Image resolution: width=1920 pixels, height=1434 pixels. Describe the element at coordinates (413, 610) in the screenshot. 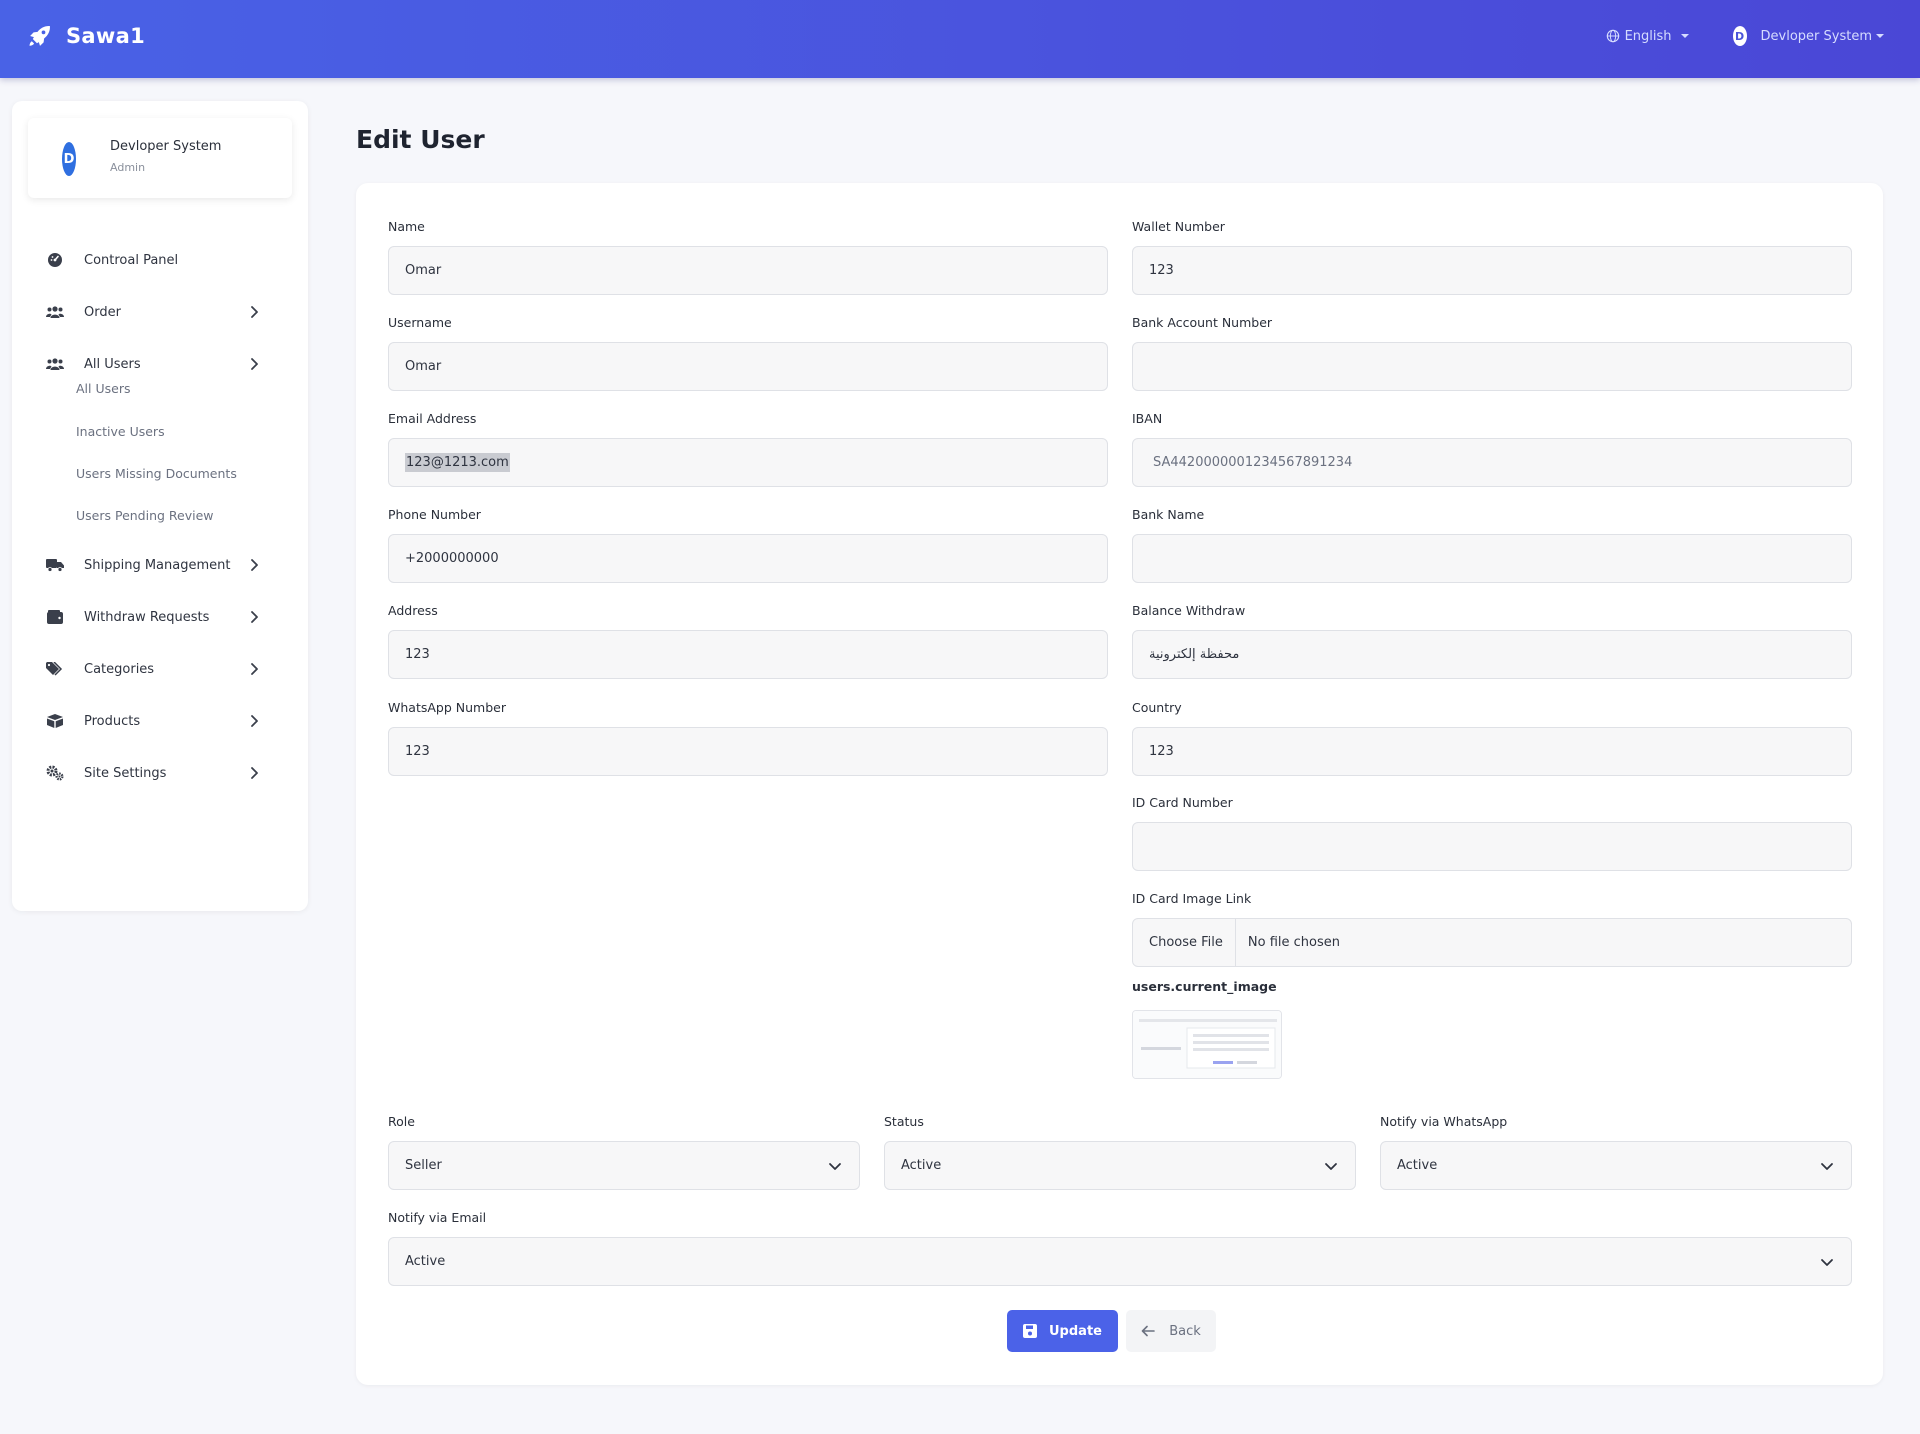

I see `address-label: Address` at that location.